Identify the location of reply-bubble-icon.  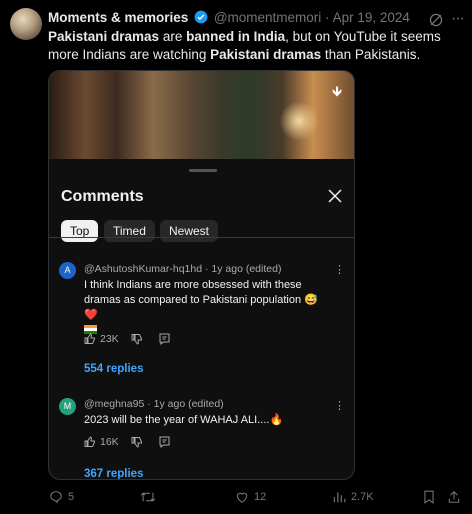
(56, 497).